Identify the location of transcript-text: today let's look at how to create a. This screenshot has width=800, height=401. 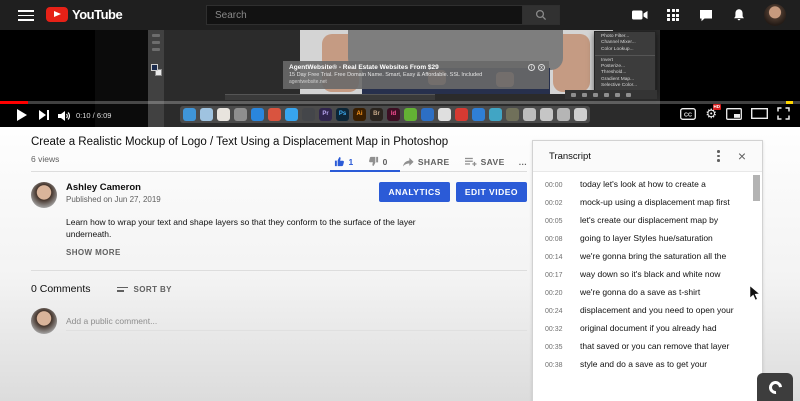
(643, 184).